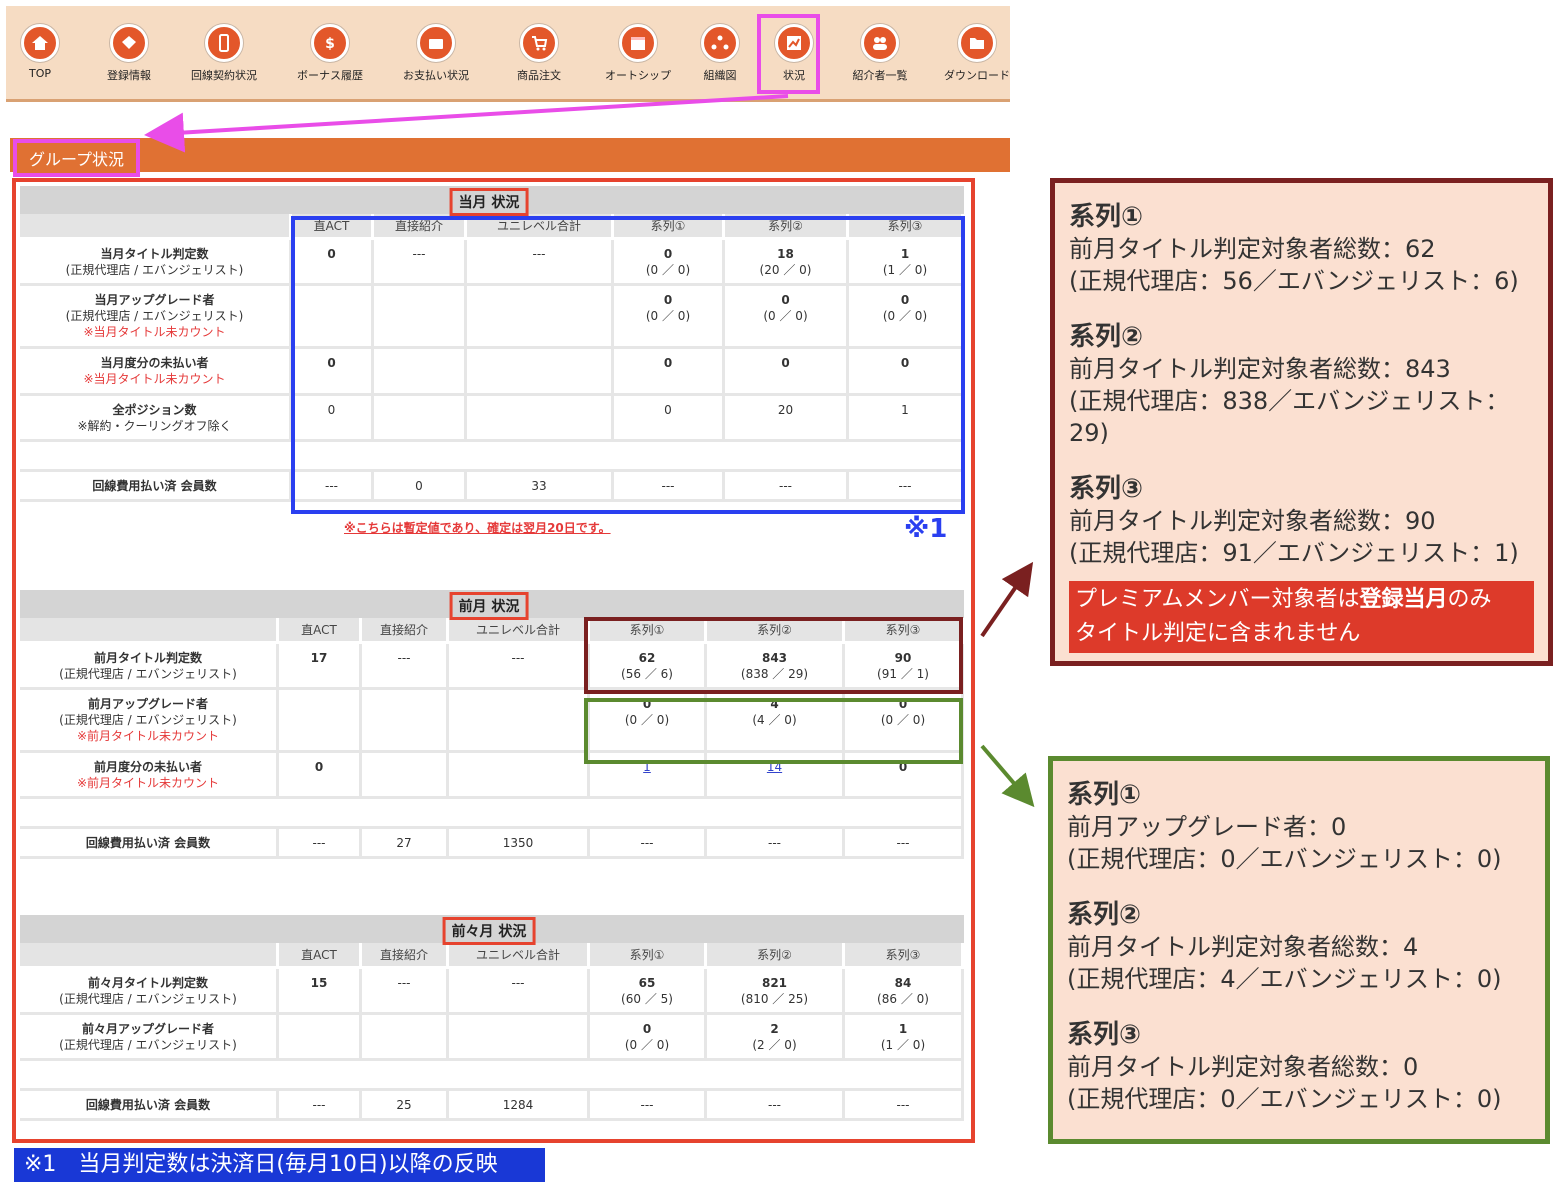 This screenshot has width=1558, height=1188. I want to click on callout2-line-2b: (正規代理店：4／エバンジェリスト：0), so click(1284, 979).